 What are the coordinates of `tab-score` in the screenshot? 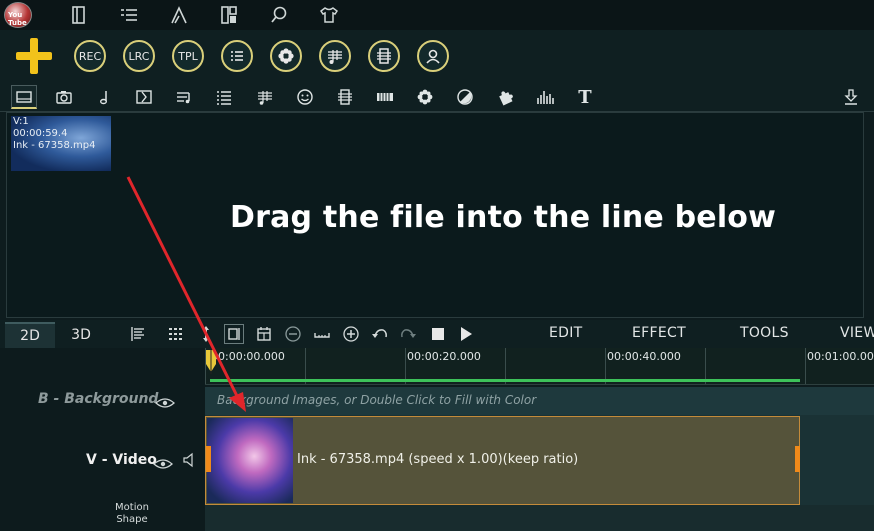 It's located at (265, 97).